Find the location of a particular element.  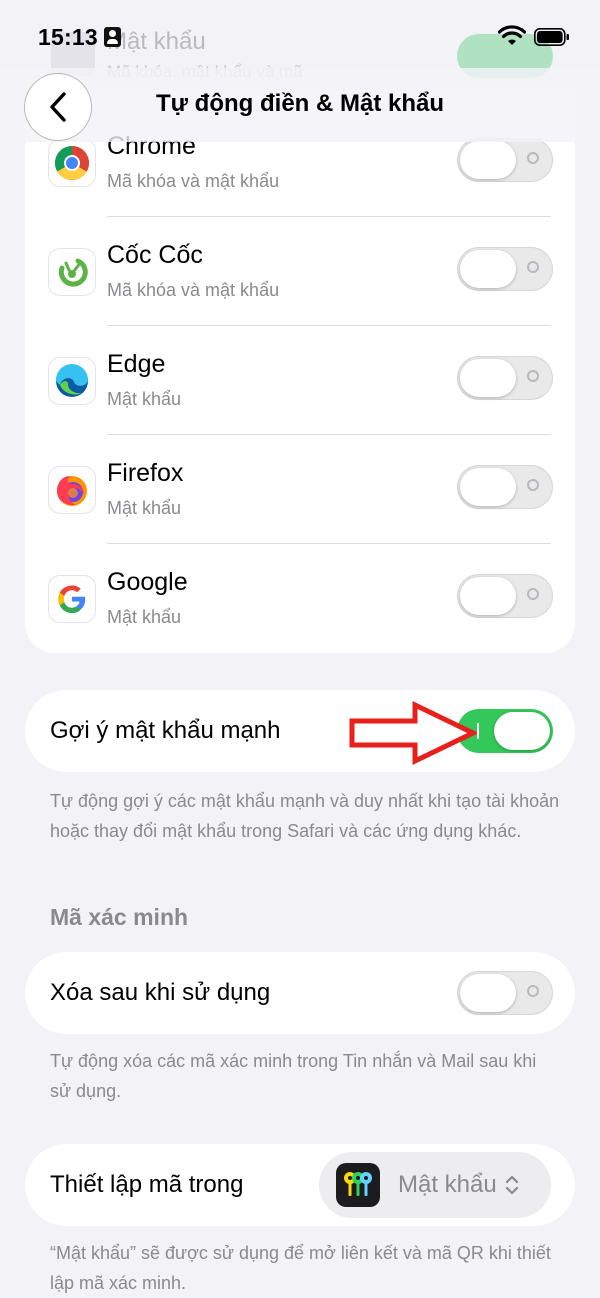

chrome-toggle is located at coordinates (505, 160).